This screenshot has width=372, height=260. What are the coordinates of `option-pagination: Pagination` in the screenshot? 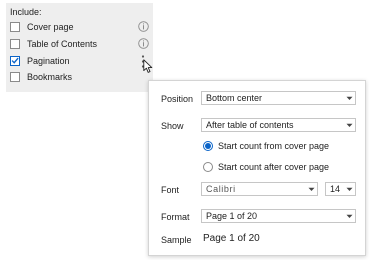 It's located at (40, 60).